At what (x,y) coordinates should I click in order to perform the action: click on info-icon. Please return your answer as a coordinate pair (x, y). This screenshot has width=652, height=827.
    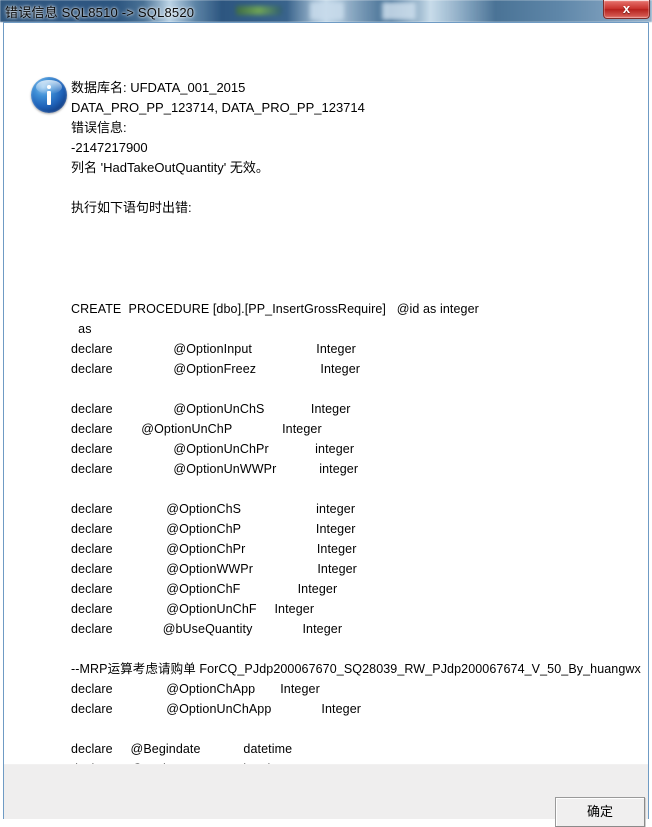
    Looking at the image, I should click on (49, 95).